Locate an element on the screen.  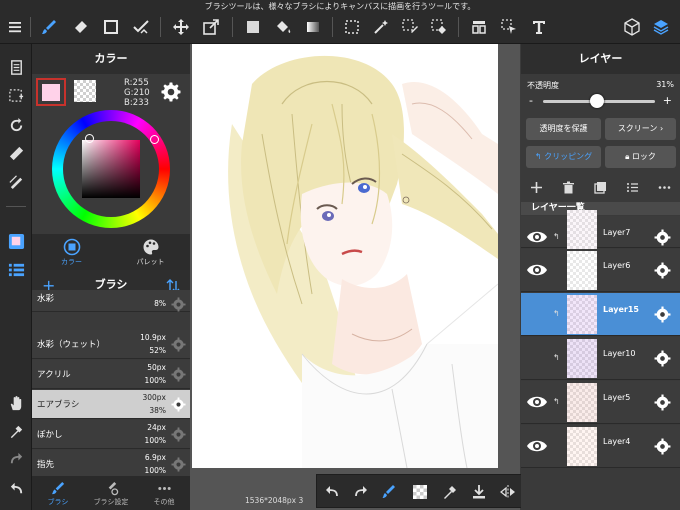
protect-alpha-button: 透明度を保護 is located at coordinates (563, 129).